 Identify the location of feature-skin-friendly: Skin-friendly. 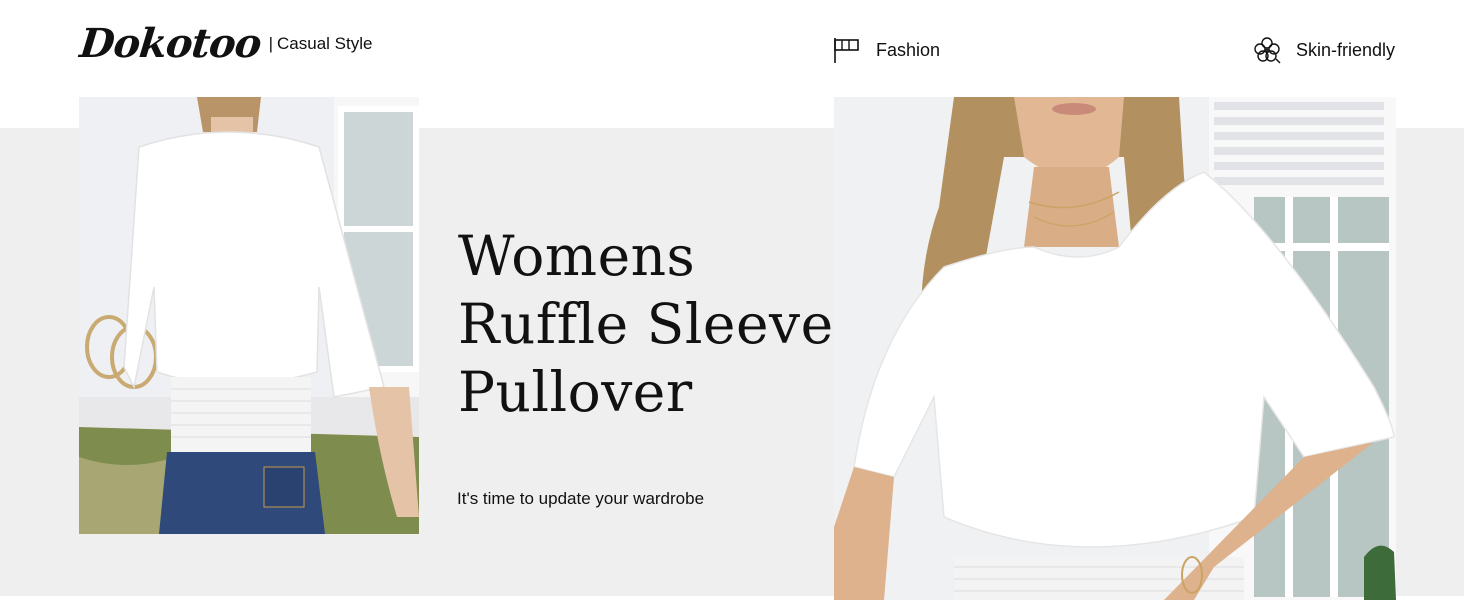
(1323, 50).